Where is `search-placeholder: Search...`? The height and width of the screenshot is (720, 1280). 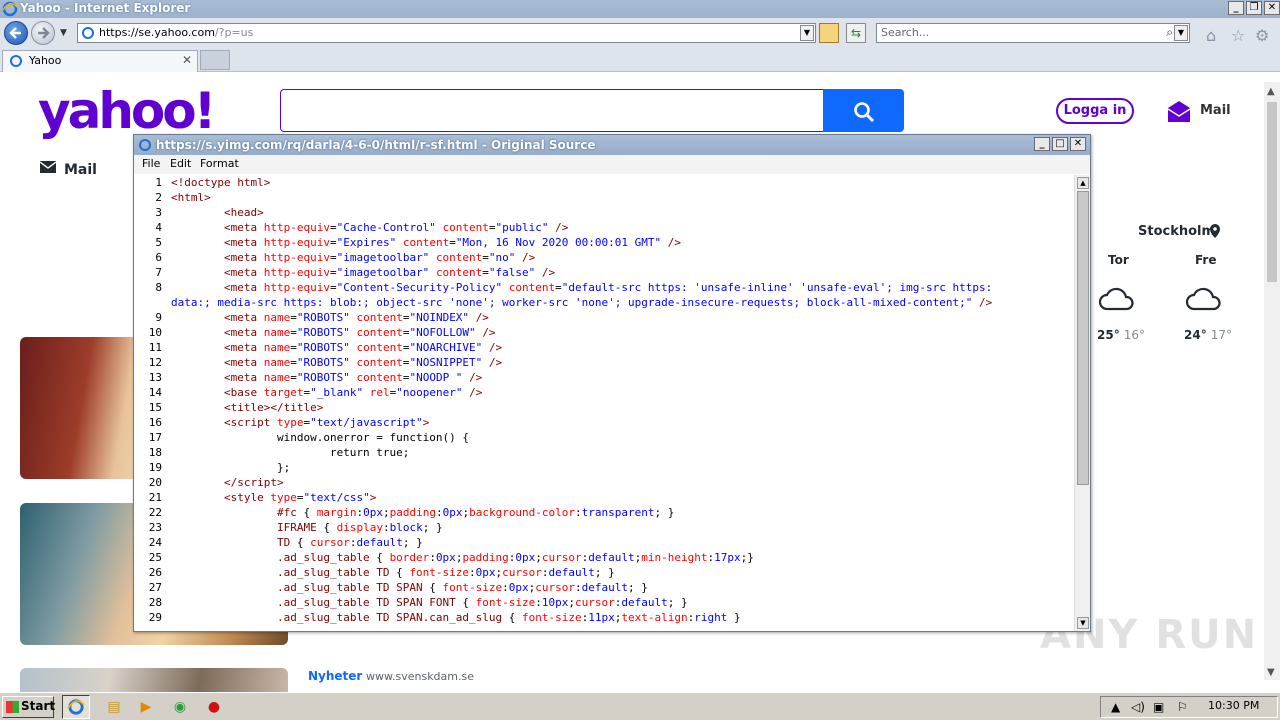 search-placeholder: Search... is located at coordinates (905, 32).